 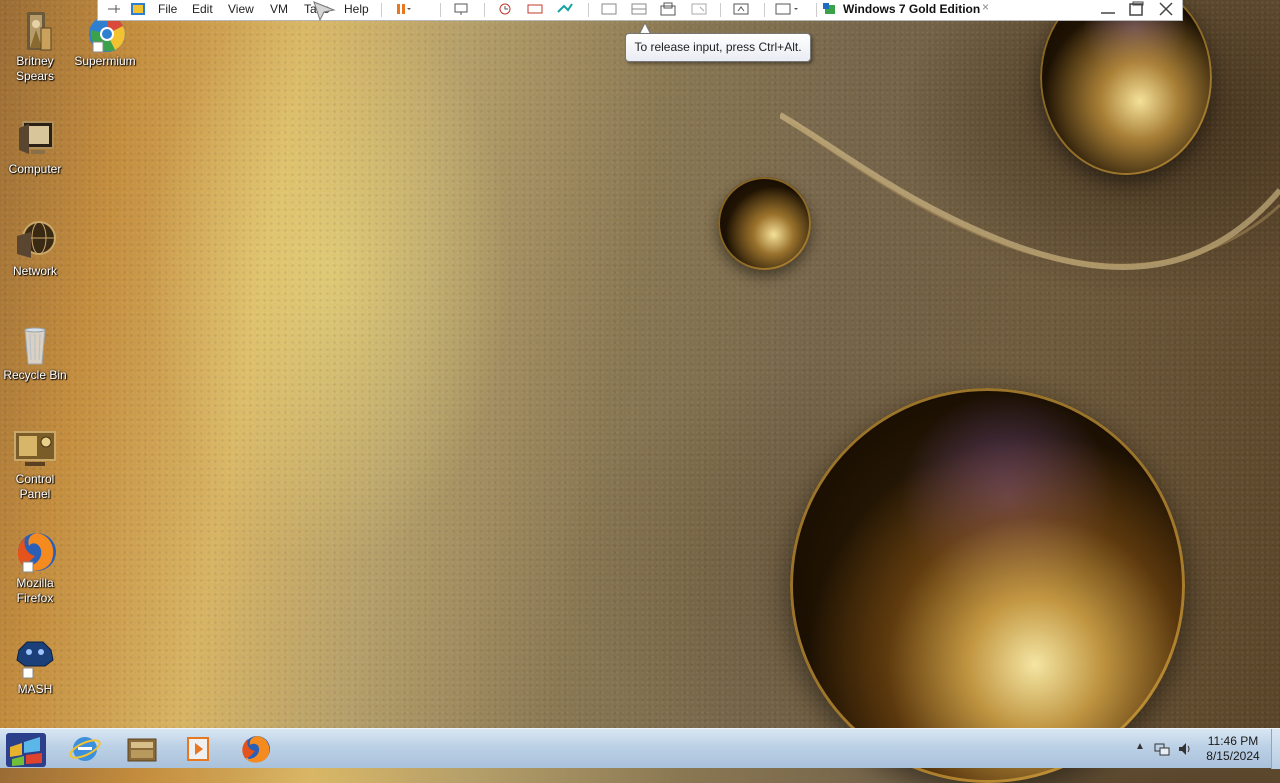 I want to click on desktop-icon-control-panel: Control Panel, so click(x=35, y=464).